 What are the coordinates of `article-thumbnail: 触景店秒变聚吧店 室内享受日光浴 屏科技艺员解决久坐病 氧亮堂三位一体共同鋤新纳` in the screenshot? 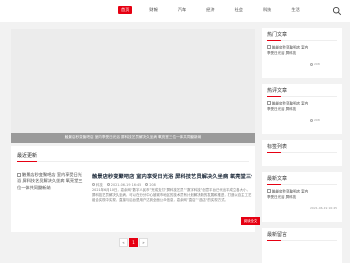 It's located at (50, 181).